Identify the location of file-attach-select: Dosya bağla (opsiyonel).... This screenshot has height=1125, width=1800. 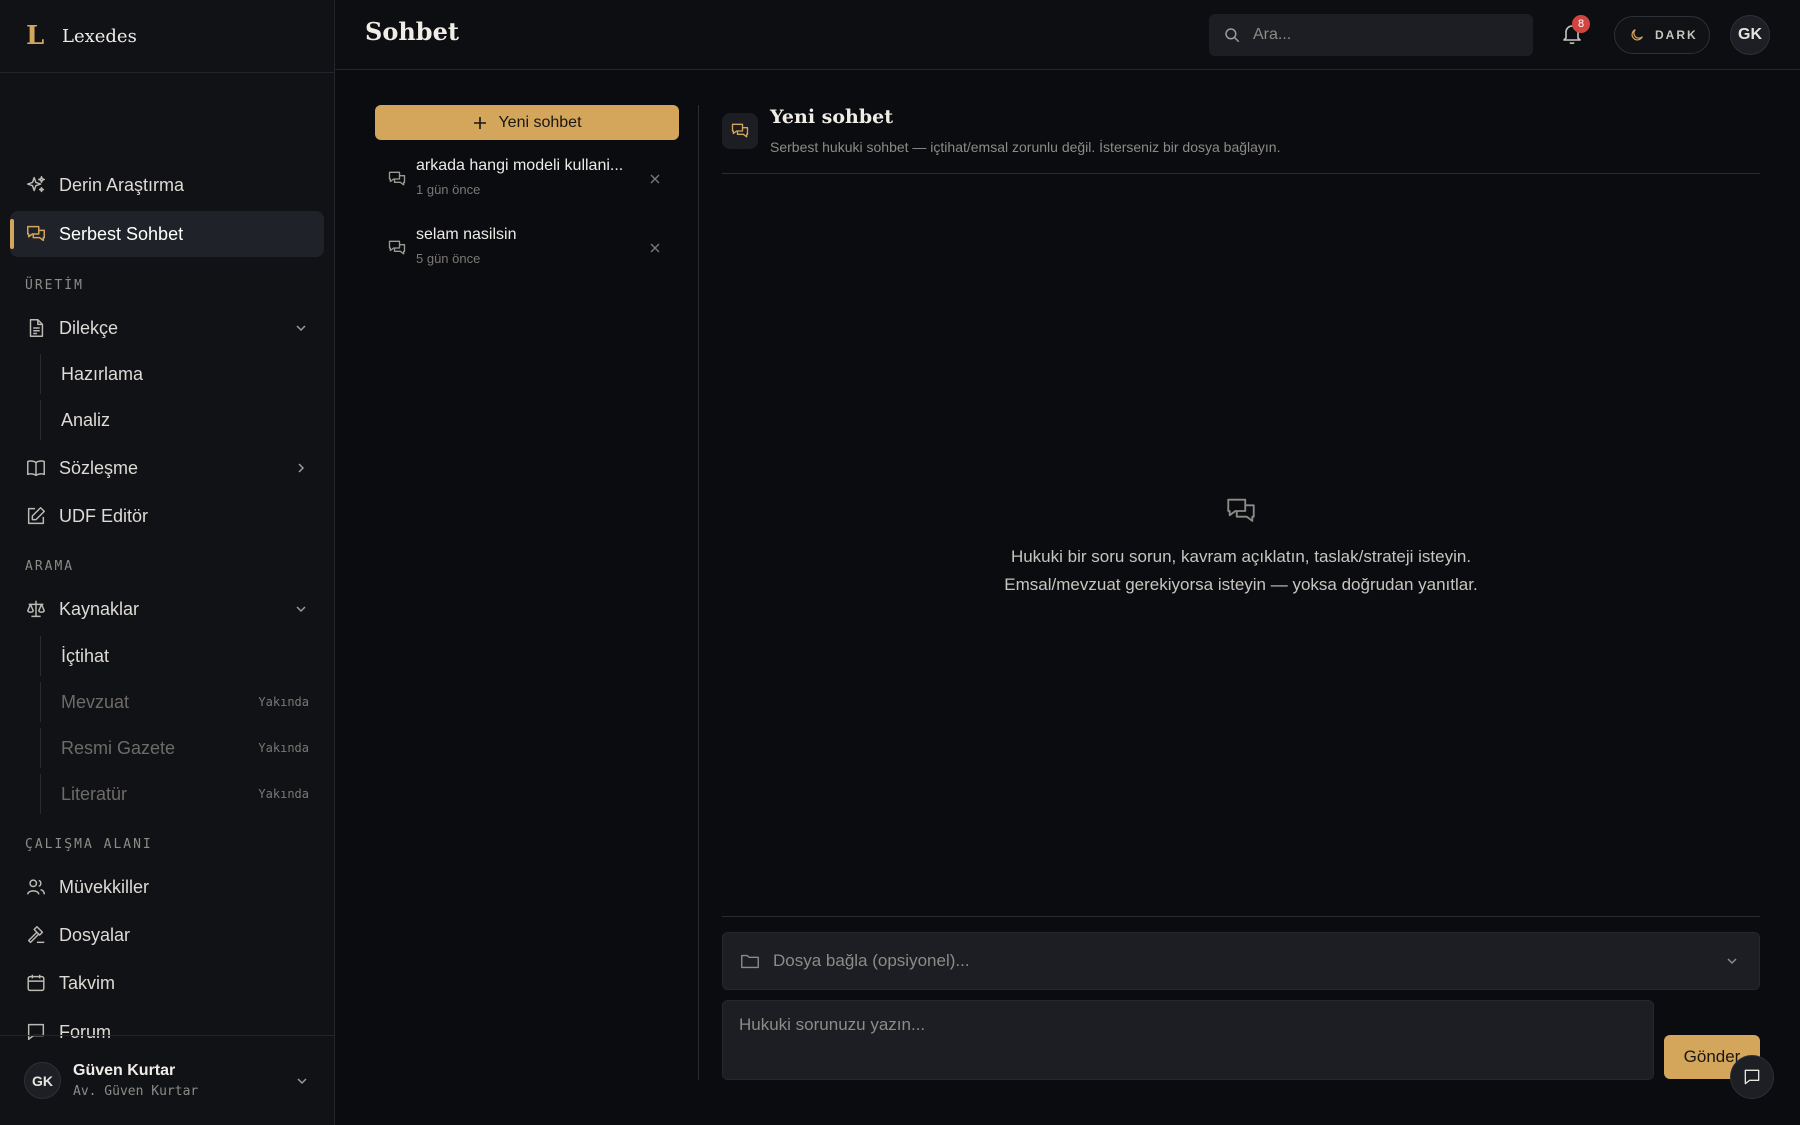
(1241, 961).